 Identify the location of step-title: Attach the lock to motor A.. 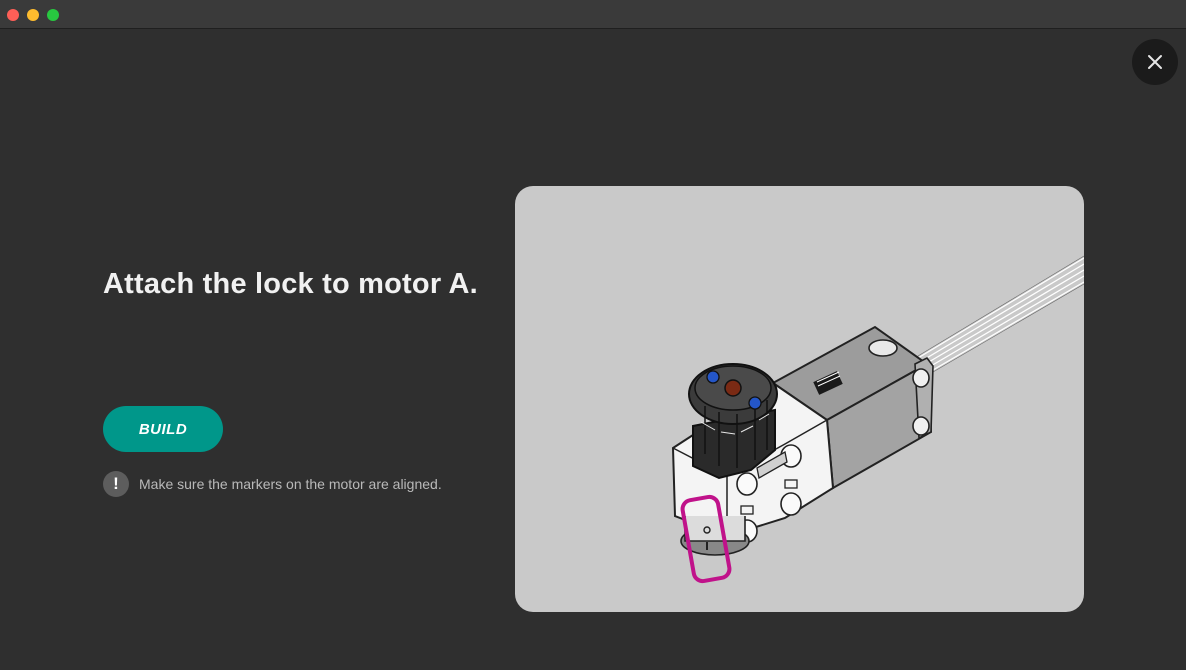
(290, 284).